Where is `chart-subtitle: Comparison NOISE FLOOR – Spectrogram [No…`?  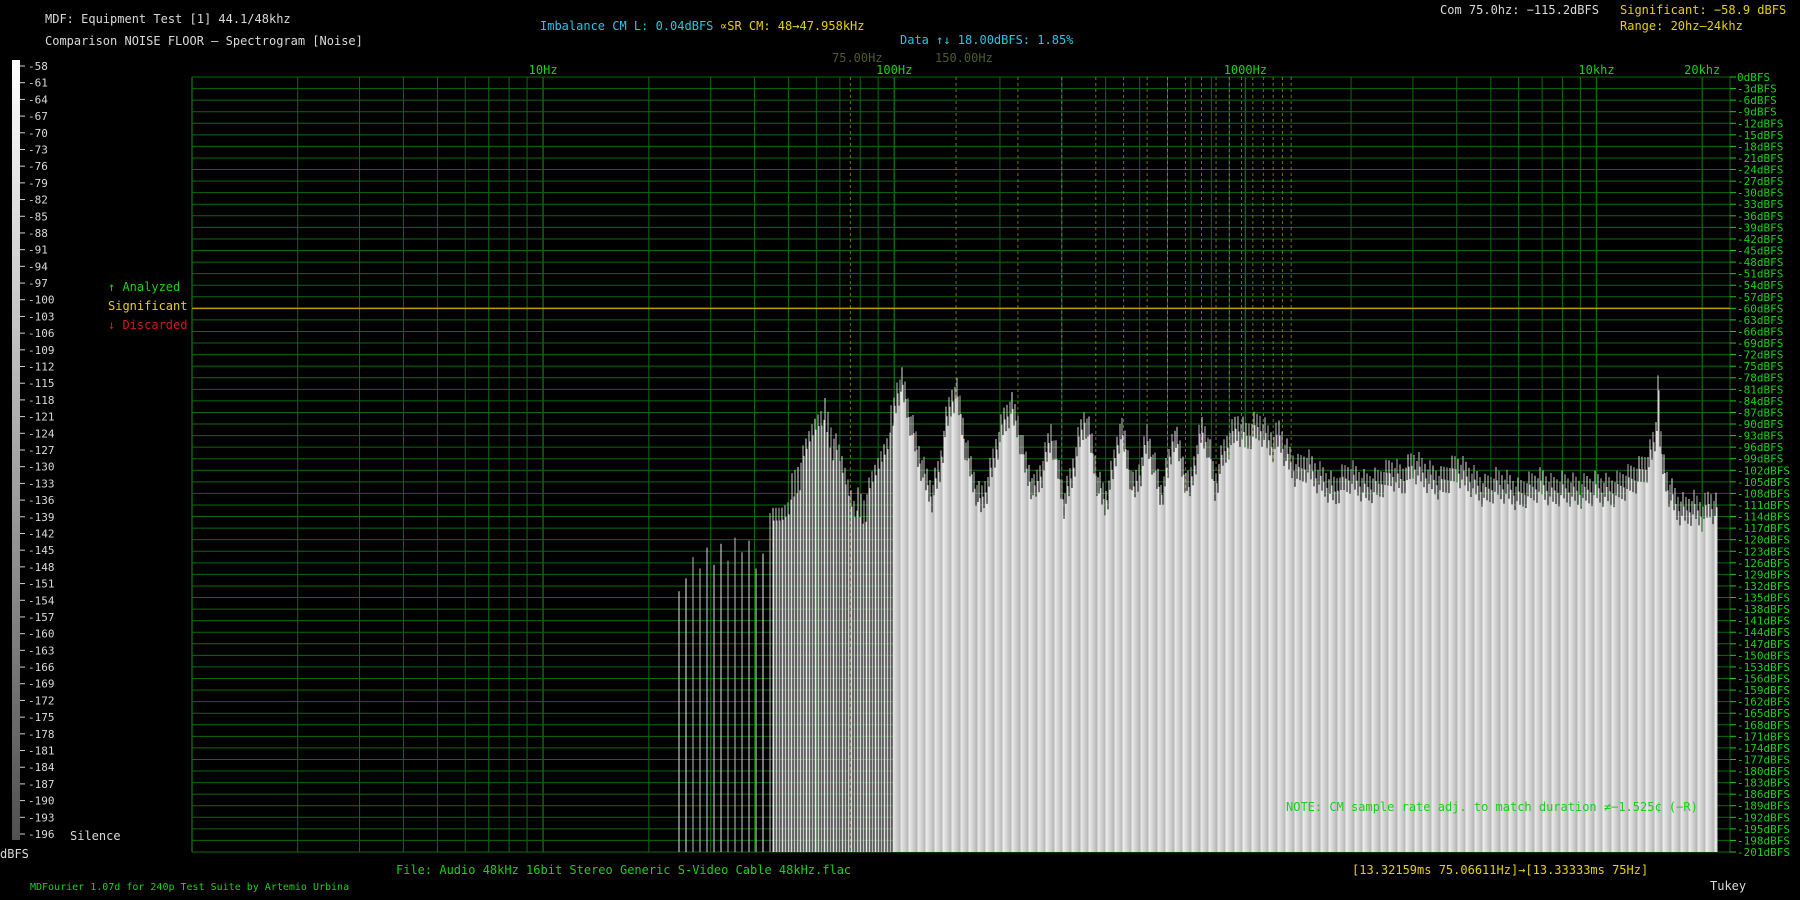 chart-subtitle: Comparison NOISE FLOOR – Spectrogram [No… is located at coordinates (204, 41).